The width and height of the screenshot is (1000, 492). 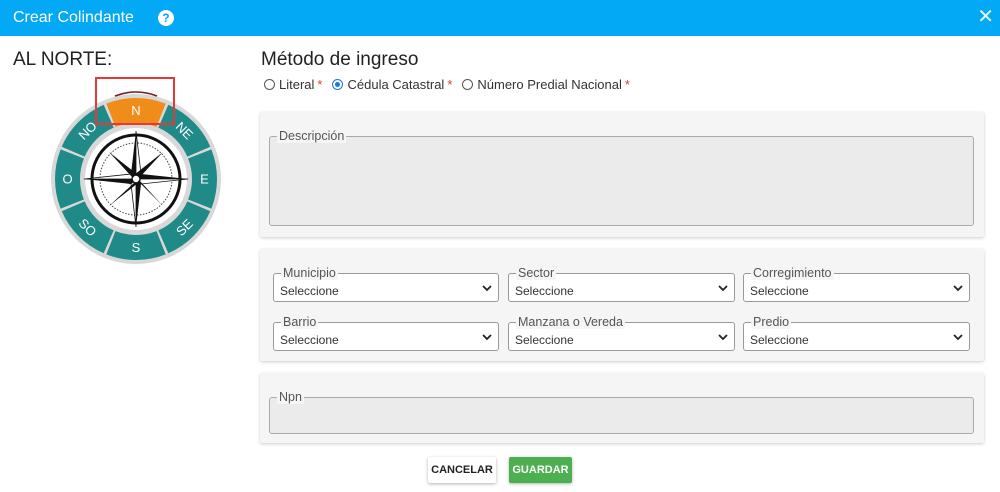 I want to click on compass-label-o: O, so click(x=67, y=179).